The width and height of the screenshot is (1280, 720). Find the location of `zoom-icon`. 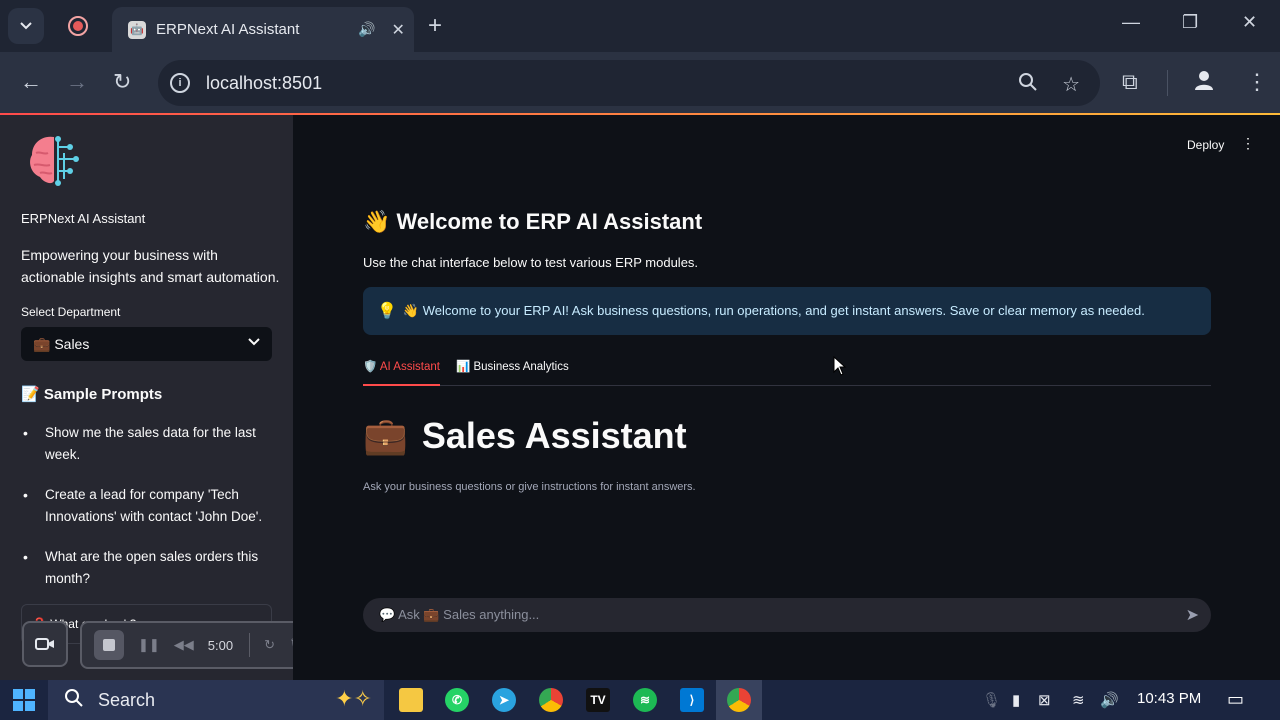

zoom-icon is located at coordinates (1028, 85).